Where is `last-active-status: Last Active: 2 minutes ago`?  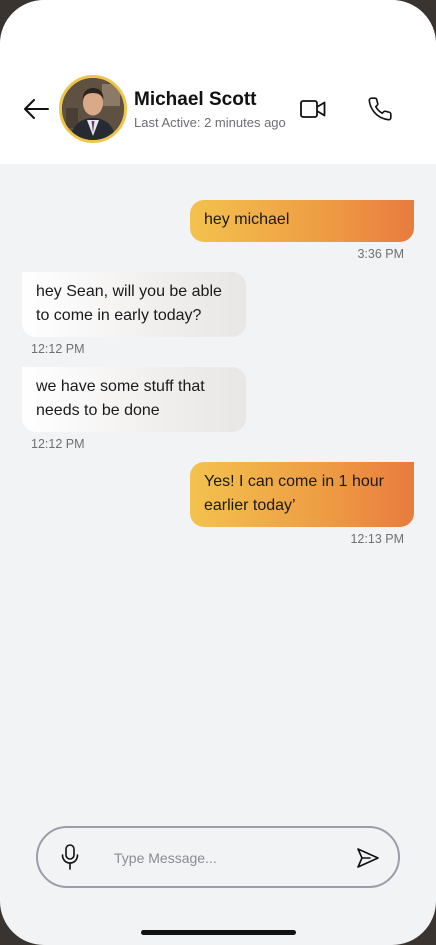 last-active-status: Last Active: 2 minutes ago is located at coordinates (210, 122).